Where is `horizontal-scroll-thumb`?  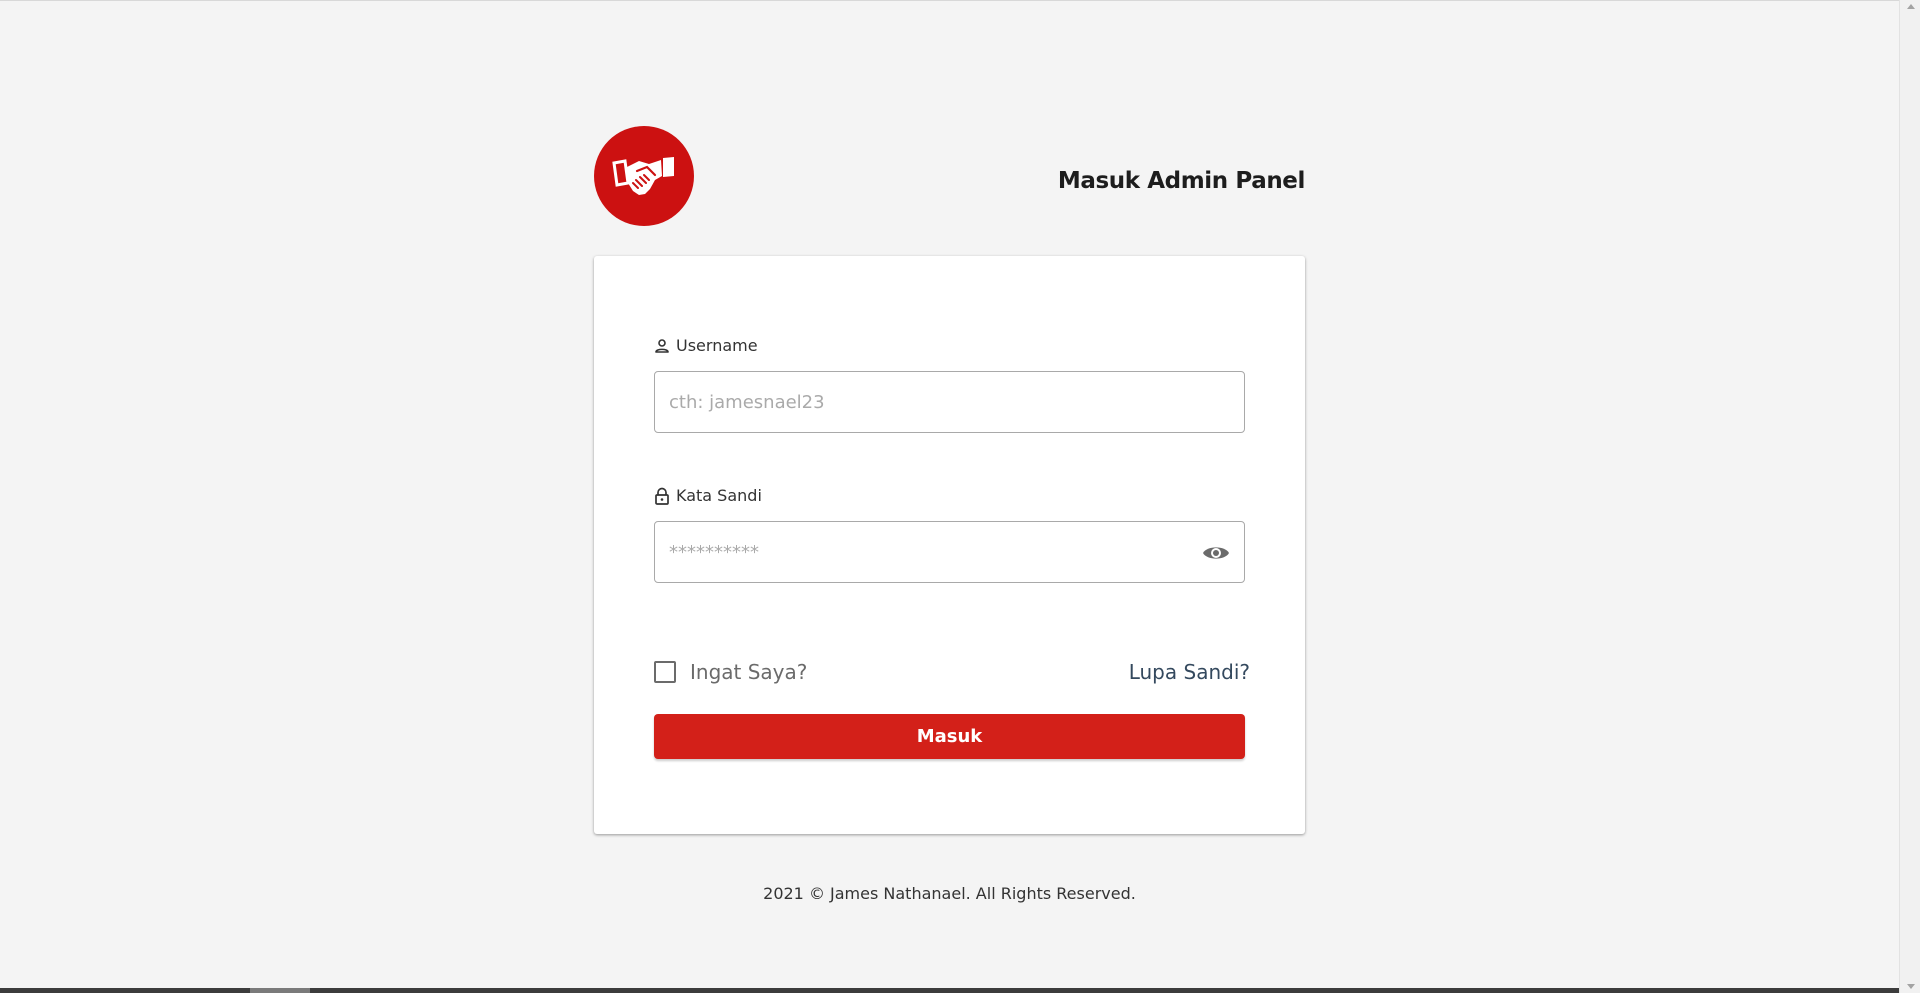 horizontal-scroll-thumb is located at coordinates (280, 990).